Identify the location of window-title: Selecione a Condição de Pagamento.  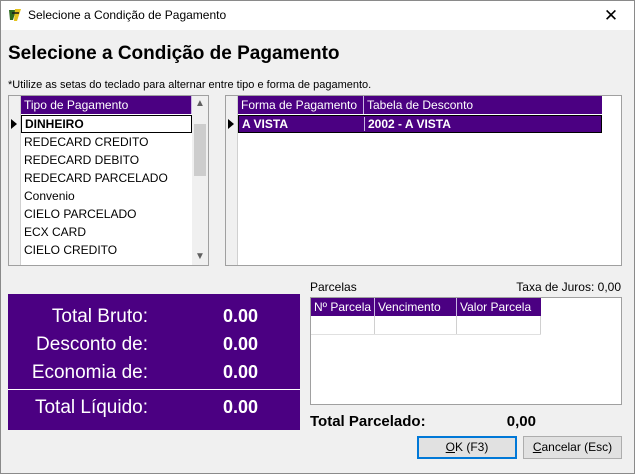
(127, 15).